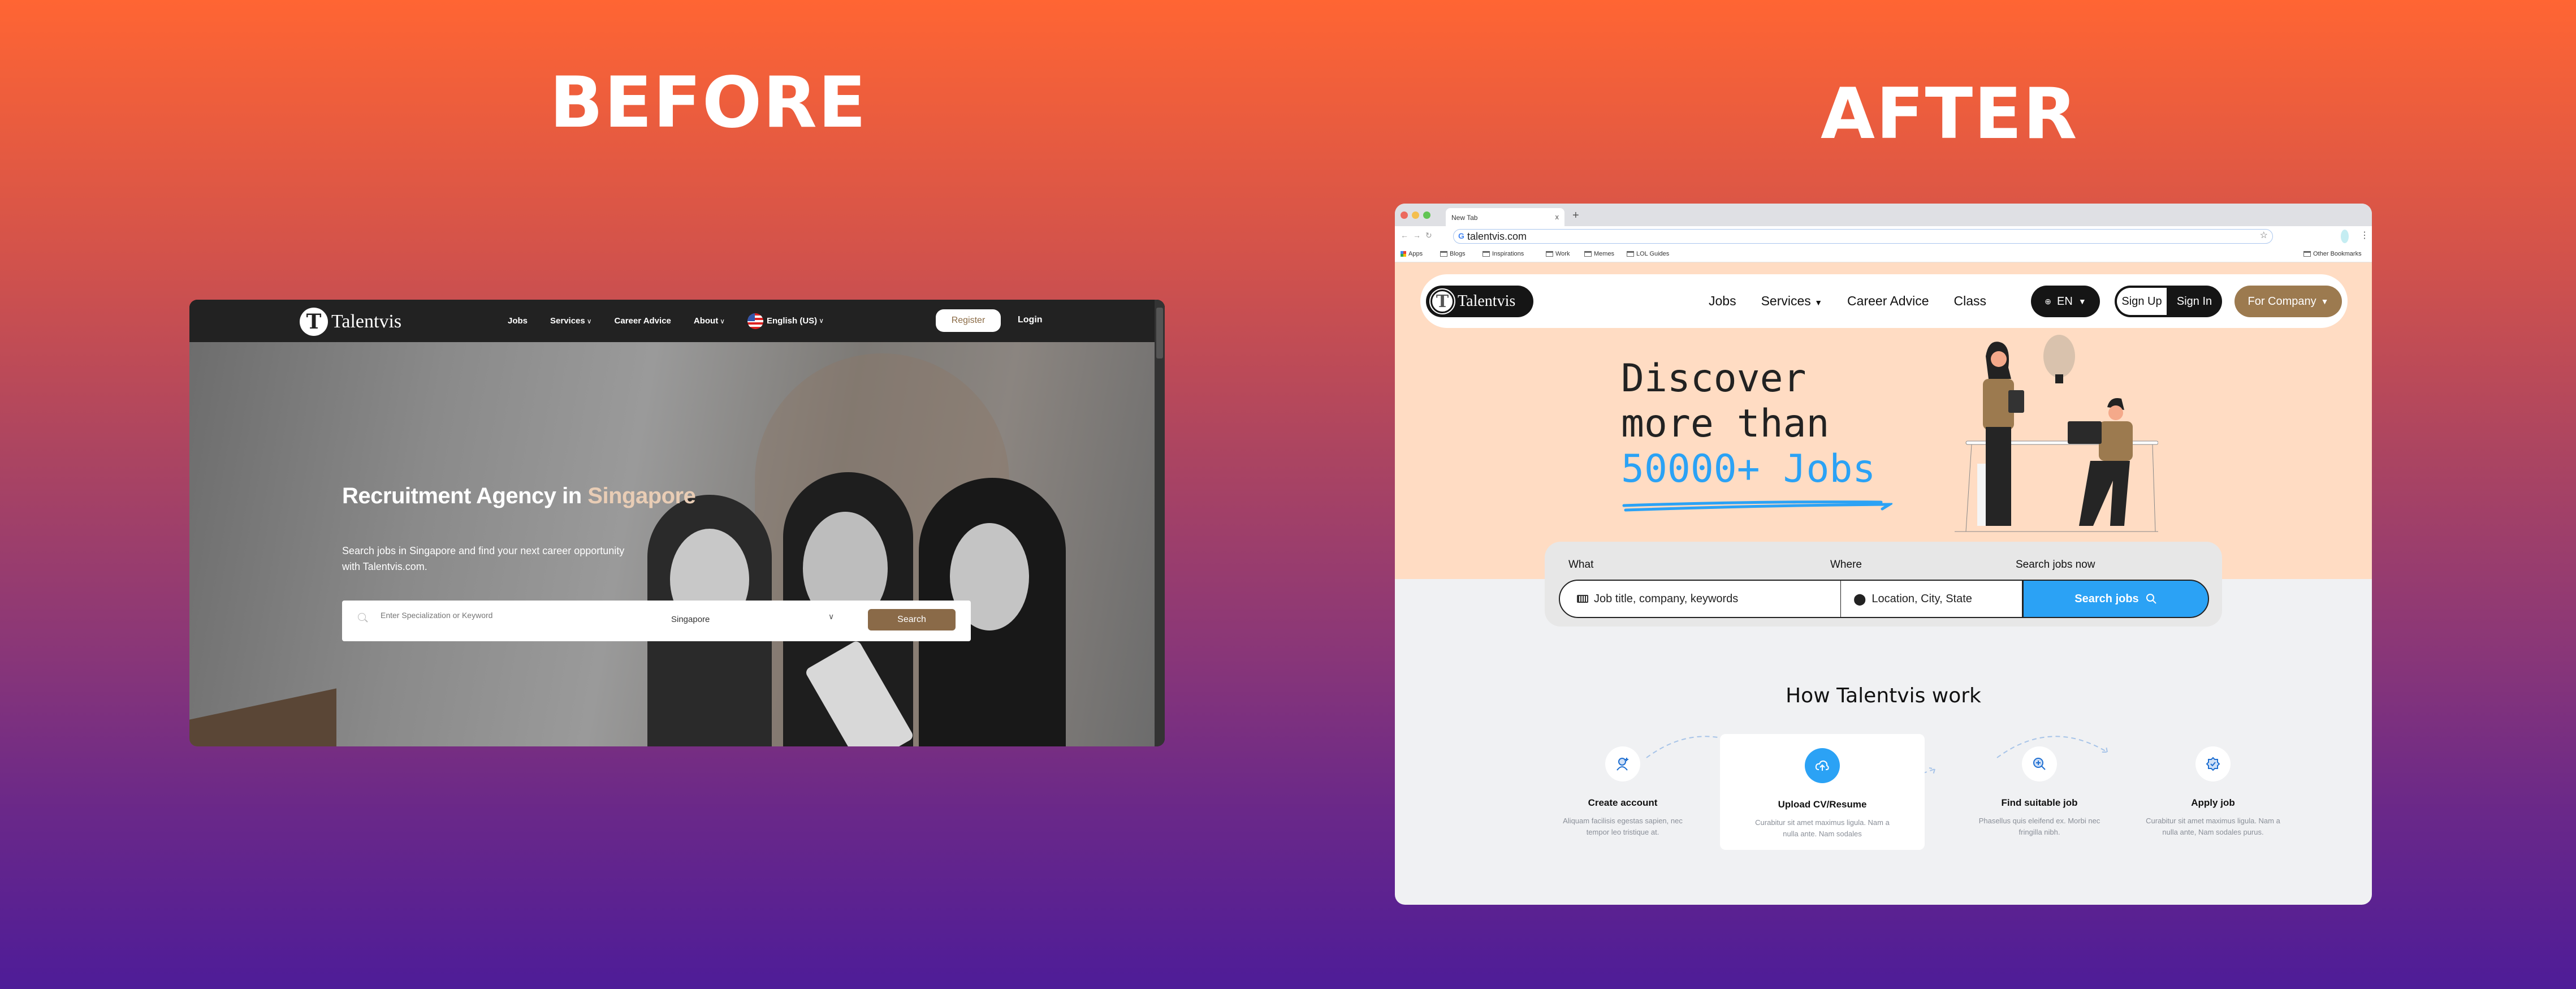  Describe the element at coordinates (1412, 254) in the screenshot. I see `bookmark-apps: Apps` at that location.